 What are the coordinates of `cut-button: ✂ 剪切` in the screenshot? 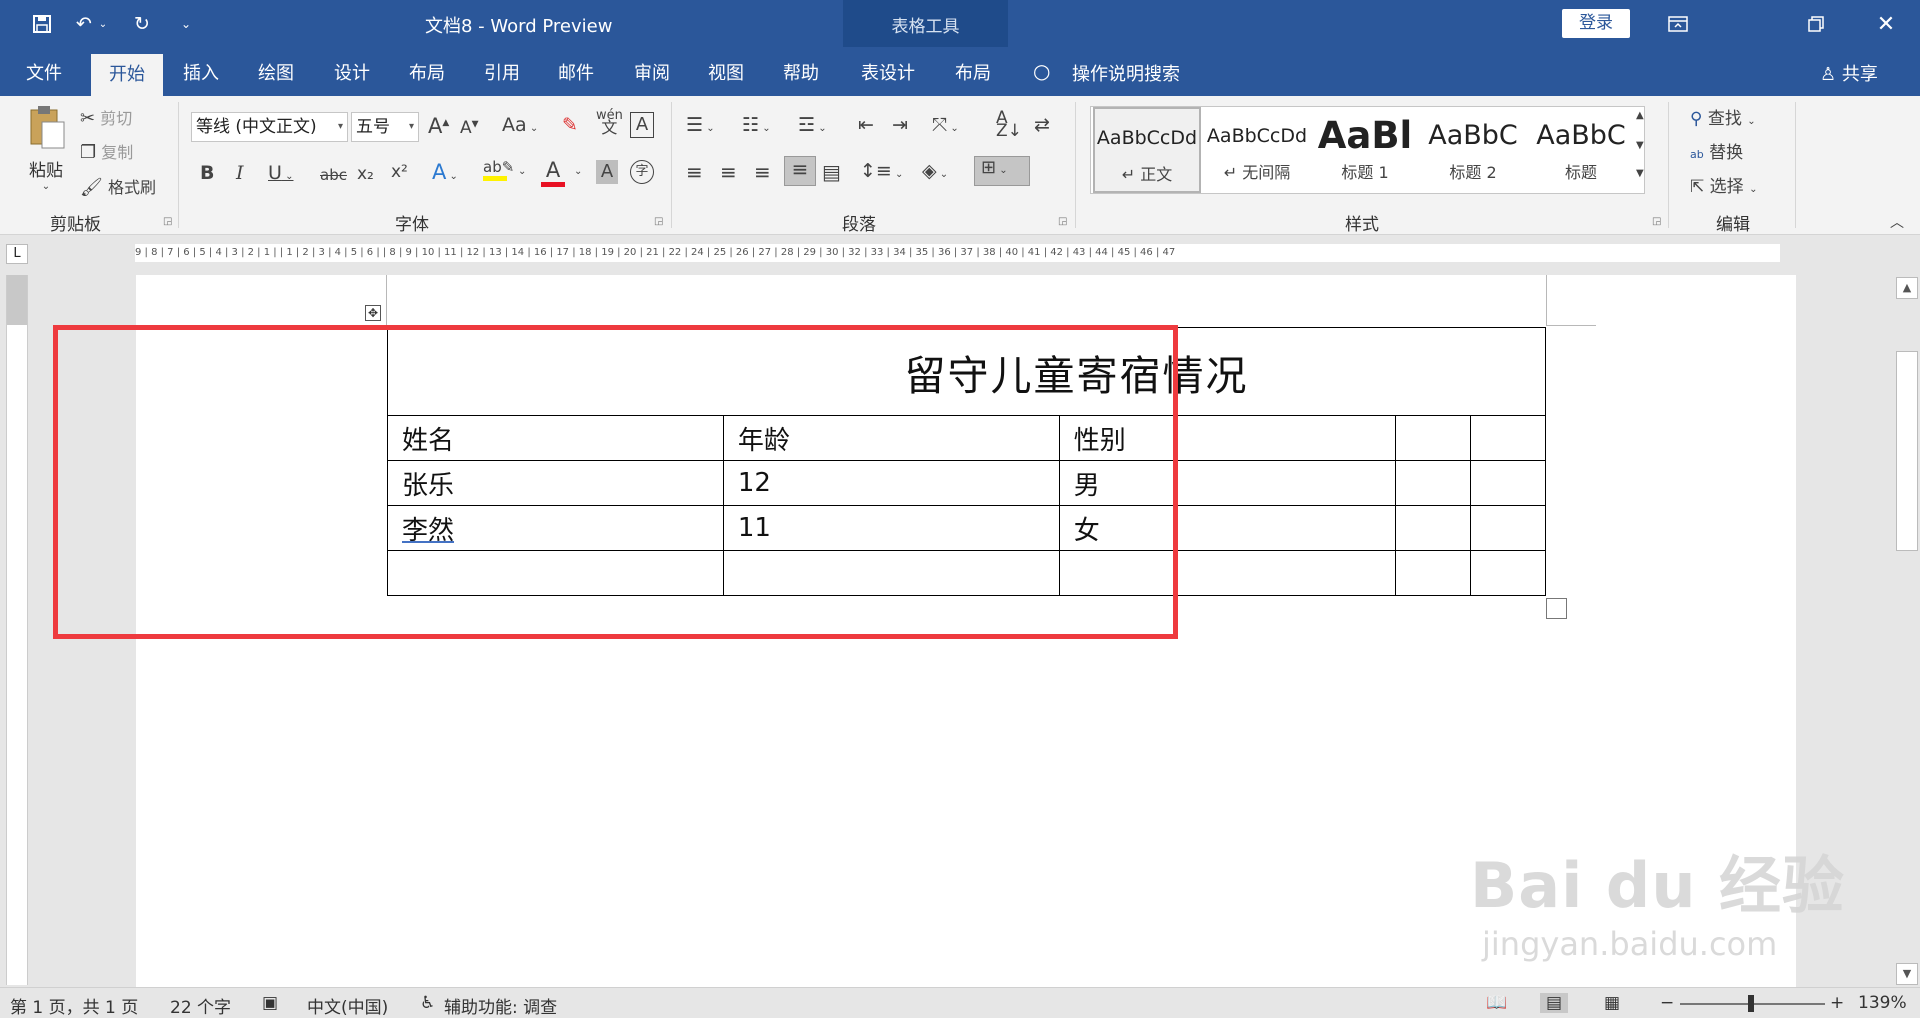 It's located at (106, 117).